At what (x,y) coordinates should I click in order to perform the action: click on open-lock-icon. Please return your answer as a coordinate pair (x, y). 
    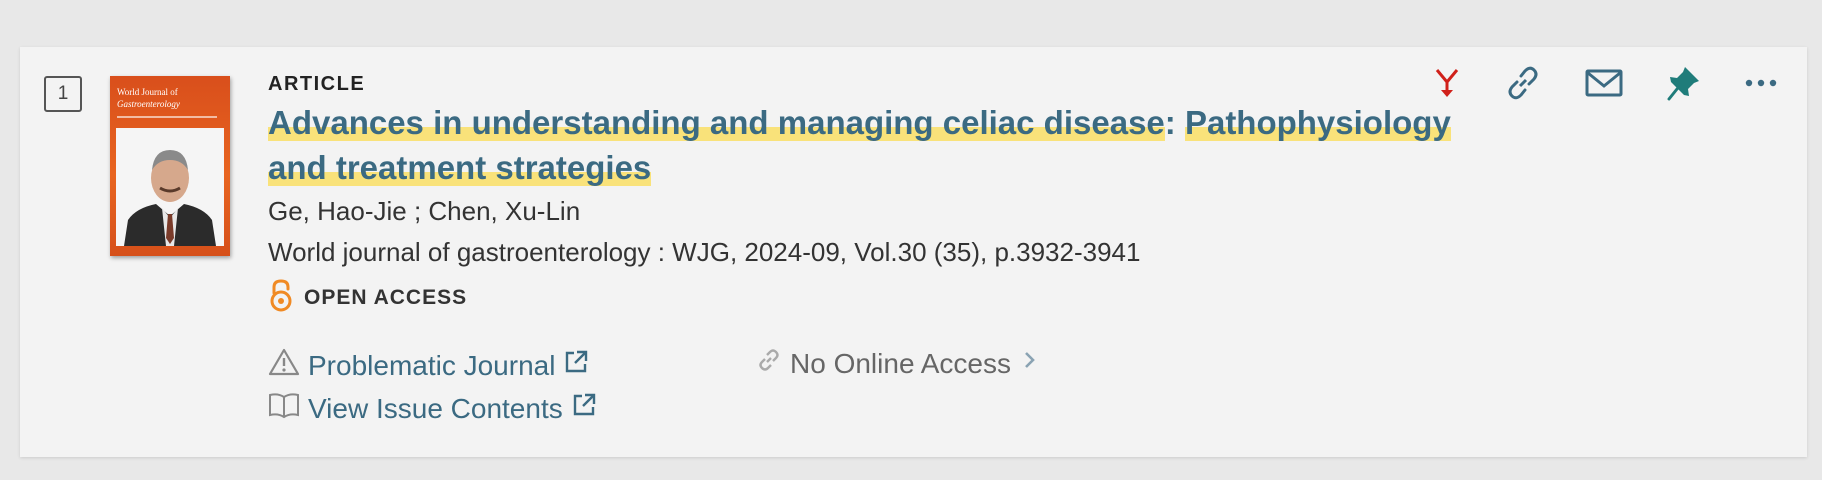
    Looking at the image, I should click on (281, 297).